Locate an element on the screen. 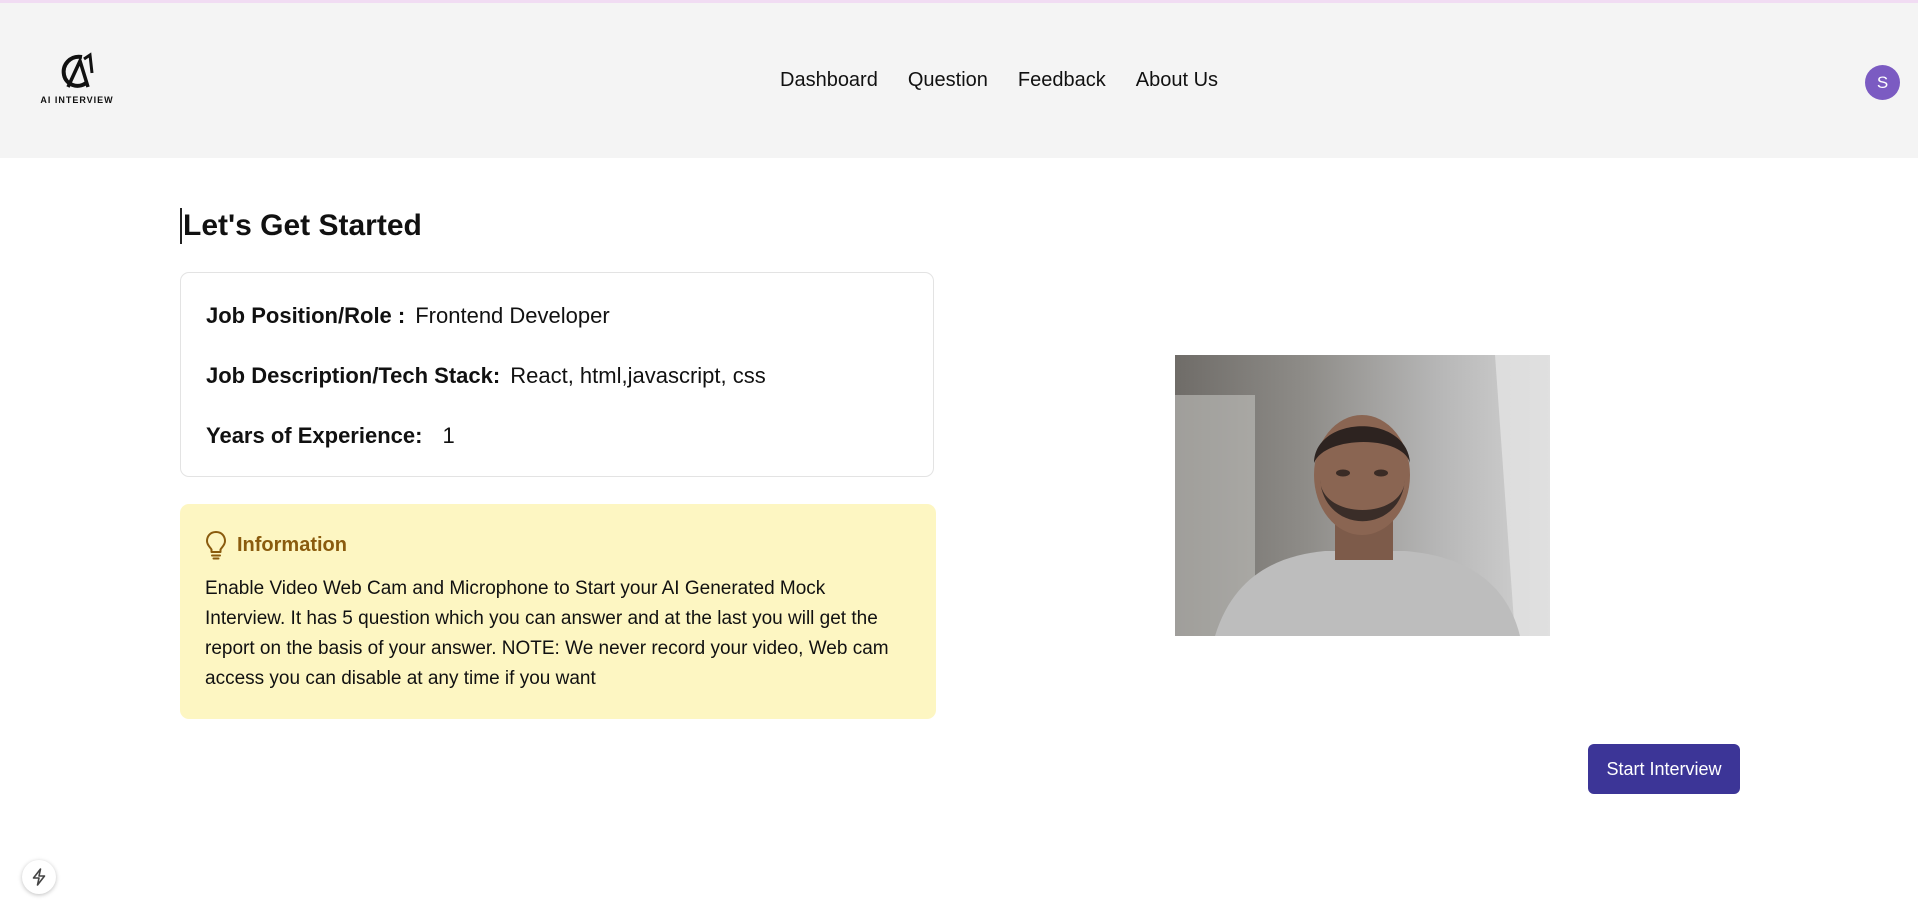 This screenshot has height=908, width=1918. quick-action-button is located at coordinates (39, 877).